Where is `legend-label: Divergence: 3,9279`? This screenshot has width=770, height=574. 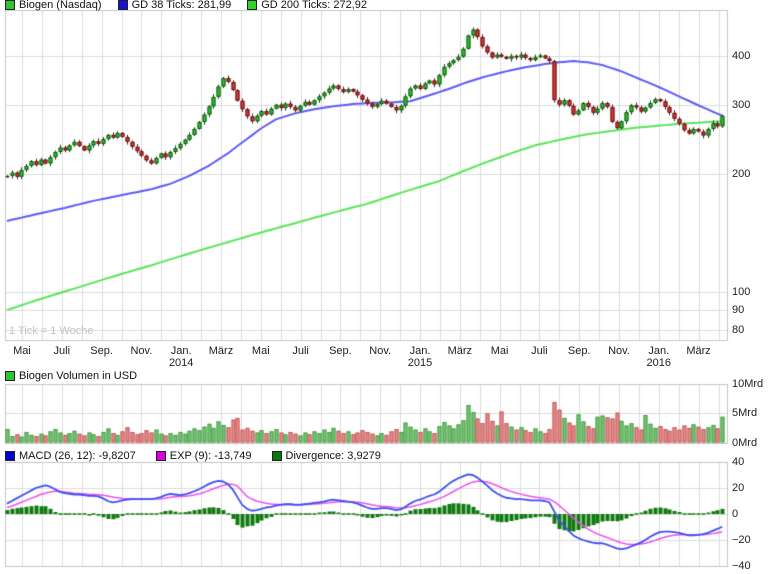
legend-label: Divergence: 3,9279 is located at coordinates (333, 456).